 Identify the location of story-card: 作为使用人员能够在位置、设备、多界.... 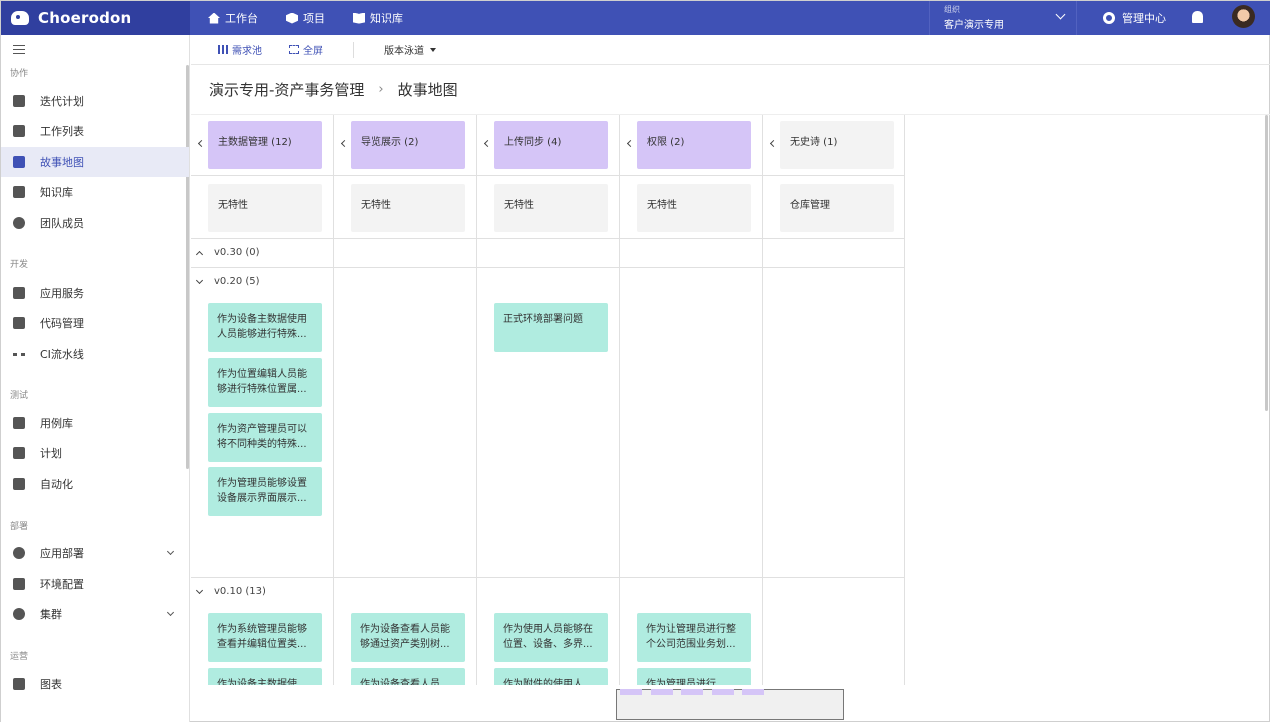
(551, 637).